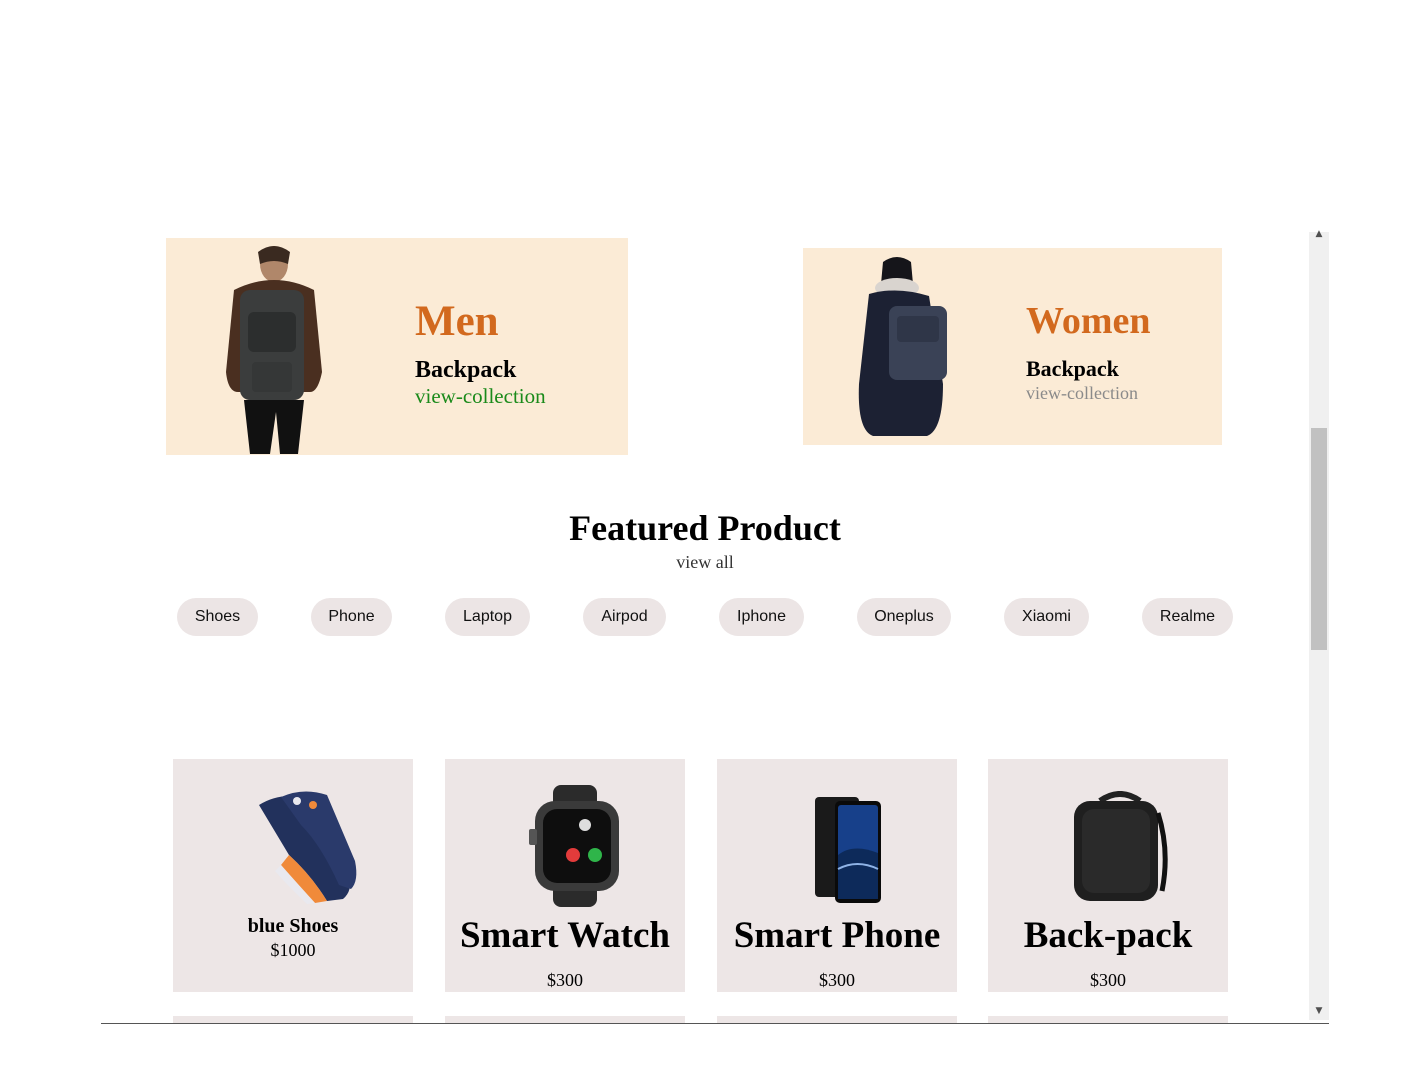 This screenshot has height=1070, width=1402. Describe the element at coordinates (1012, 346) in the screenshot. I see `banner-women: Women Backpack view-collection` at that location.